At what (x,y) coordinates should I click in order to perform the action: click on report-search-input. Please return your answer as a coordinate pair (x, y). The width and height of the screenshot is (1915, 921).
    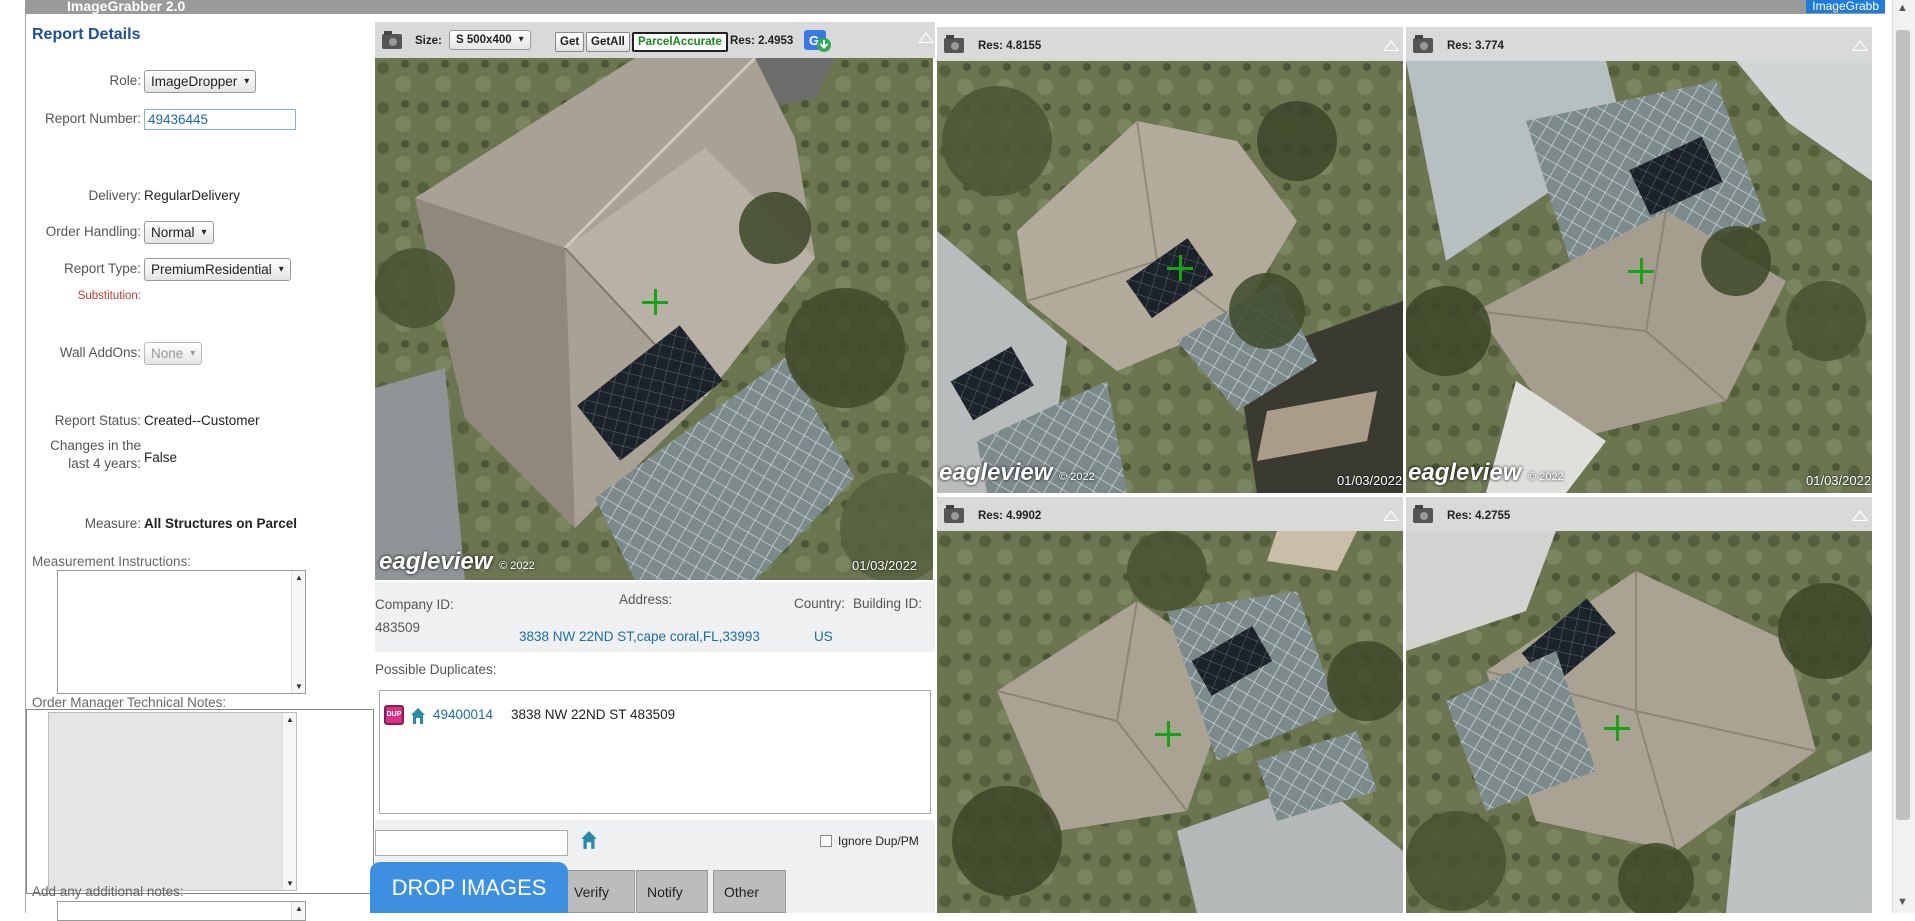
    Looking at the image, I should click on (471, 843).